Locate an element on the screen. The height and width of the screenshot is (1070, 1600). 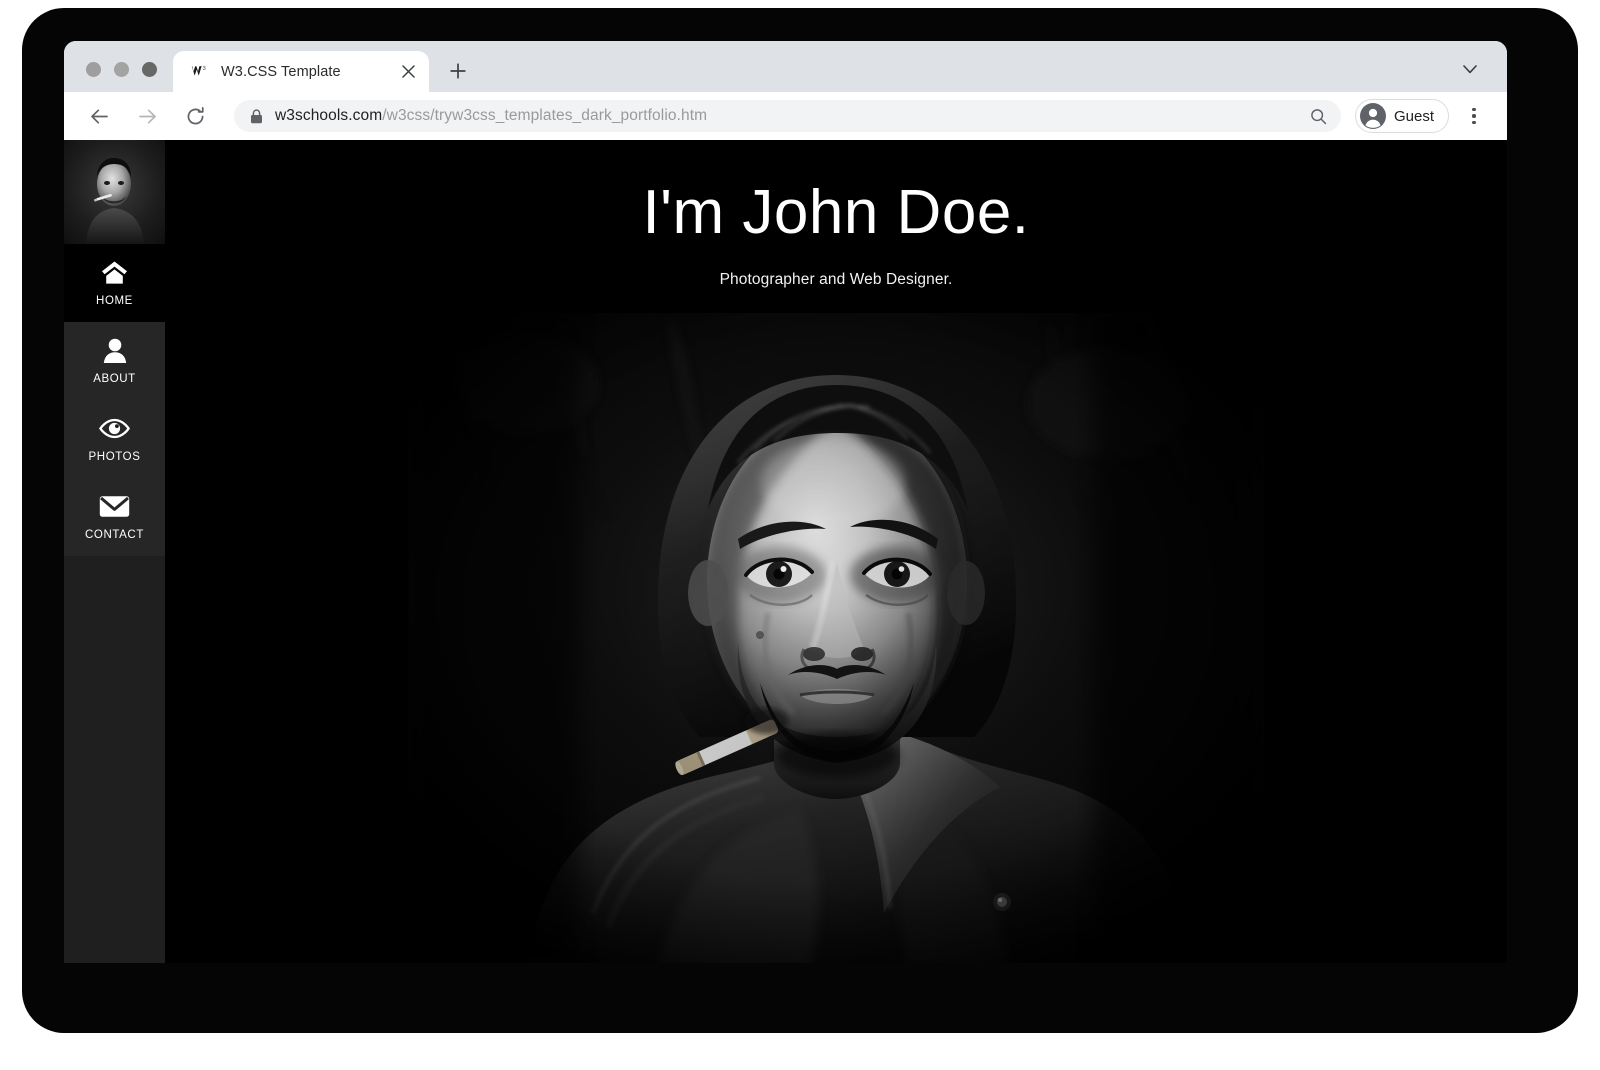
close-icon is located at coordinates (408, 71).